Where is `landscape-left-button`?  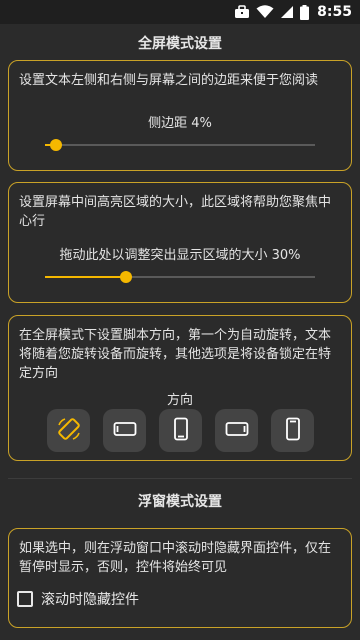 landscape-left-button is located at coordinates (124, 430).